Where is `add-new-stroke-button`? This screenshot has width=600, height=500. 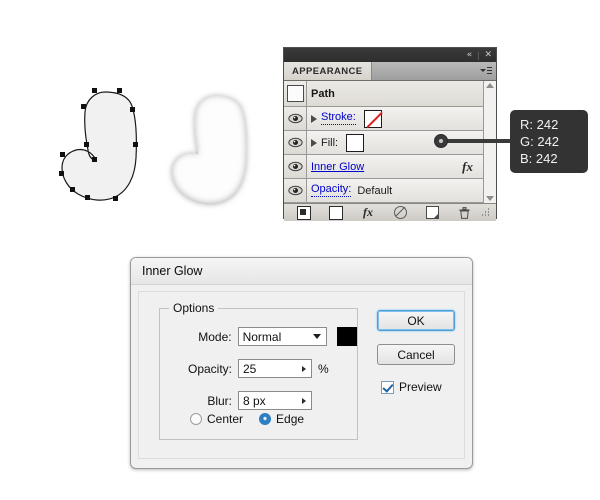
add-new-stroke-button is located at coordinates (304, 212).